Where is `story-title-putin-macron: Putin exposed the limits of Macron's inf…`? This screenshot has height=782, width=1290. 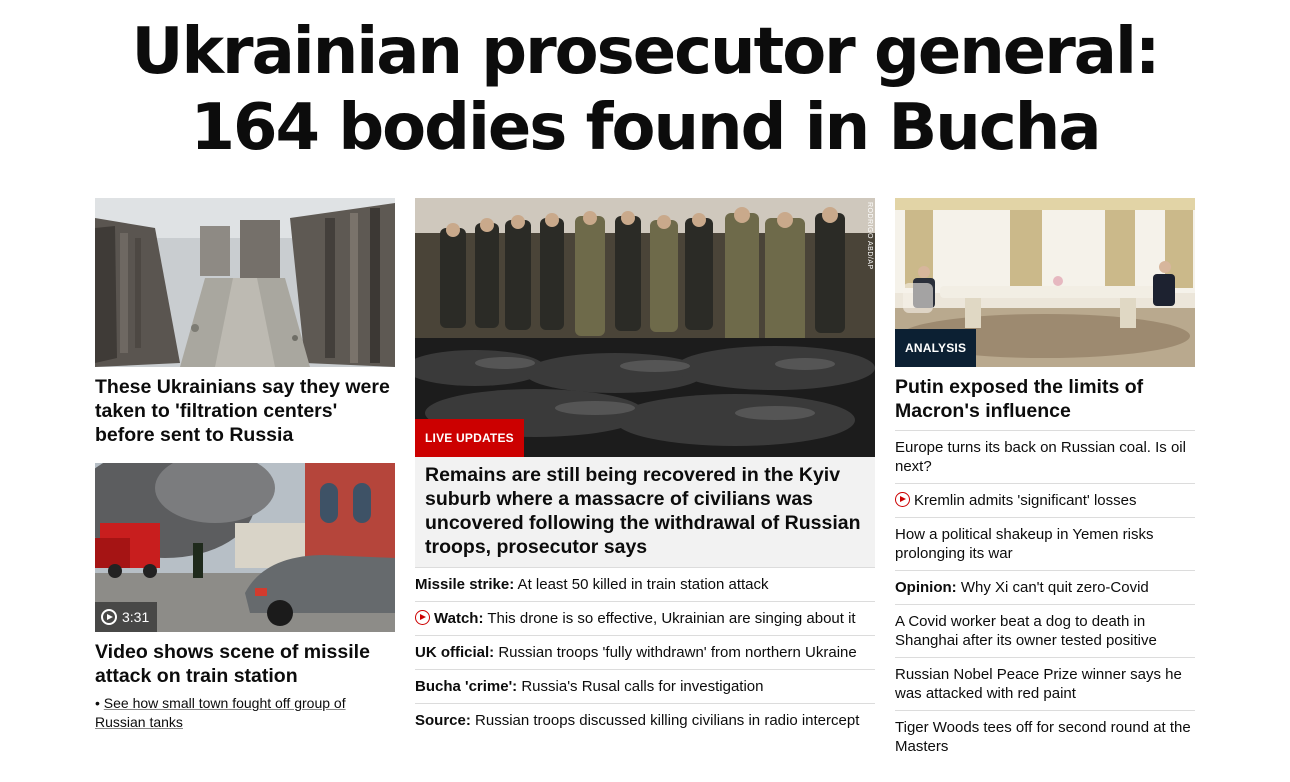
story-title-putin-macron: Putin exposed the limits of Macron's inf… is located at coordinates (1045, 399).